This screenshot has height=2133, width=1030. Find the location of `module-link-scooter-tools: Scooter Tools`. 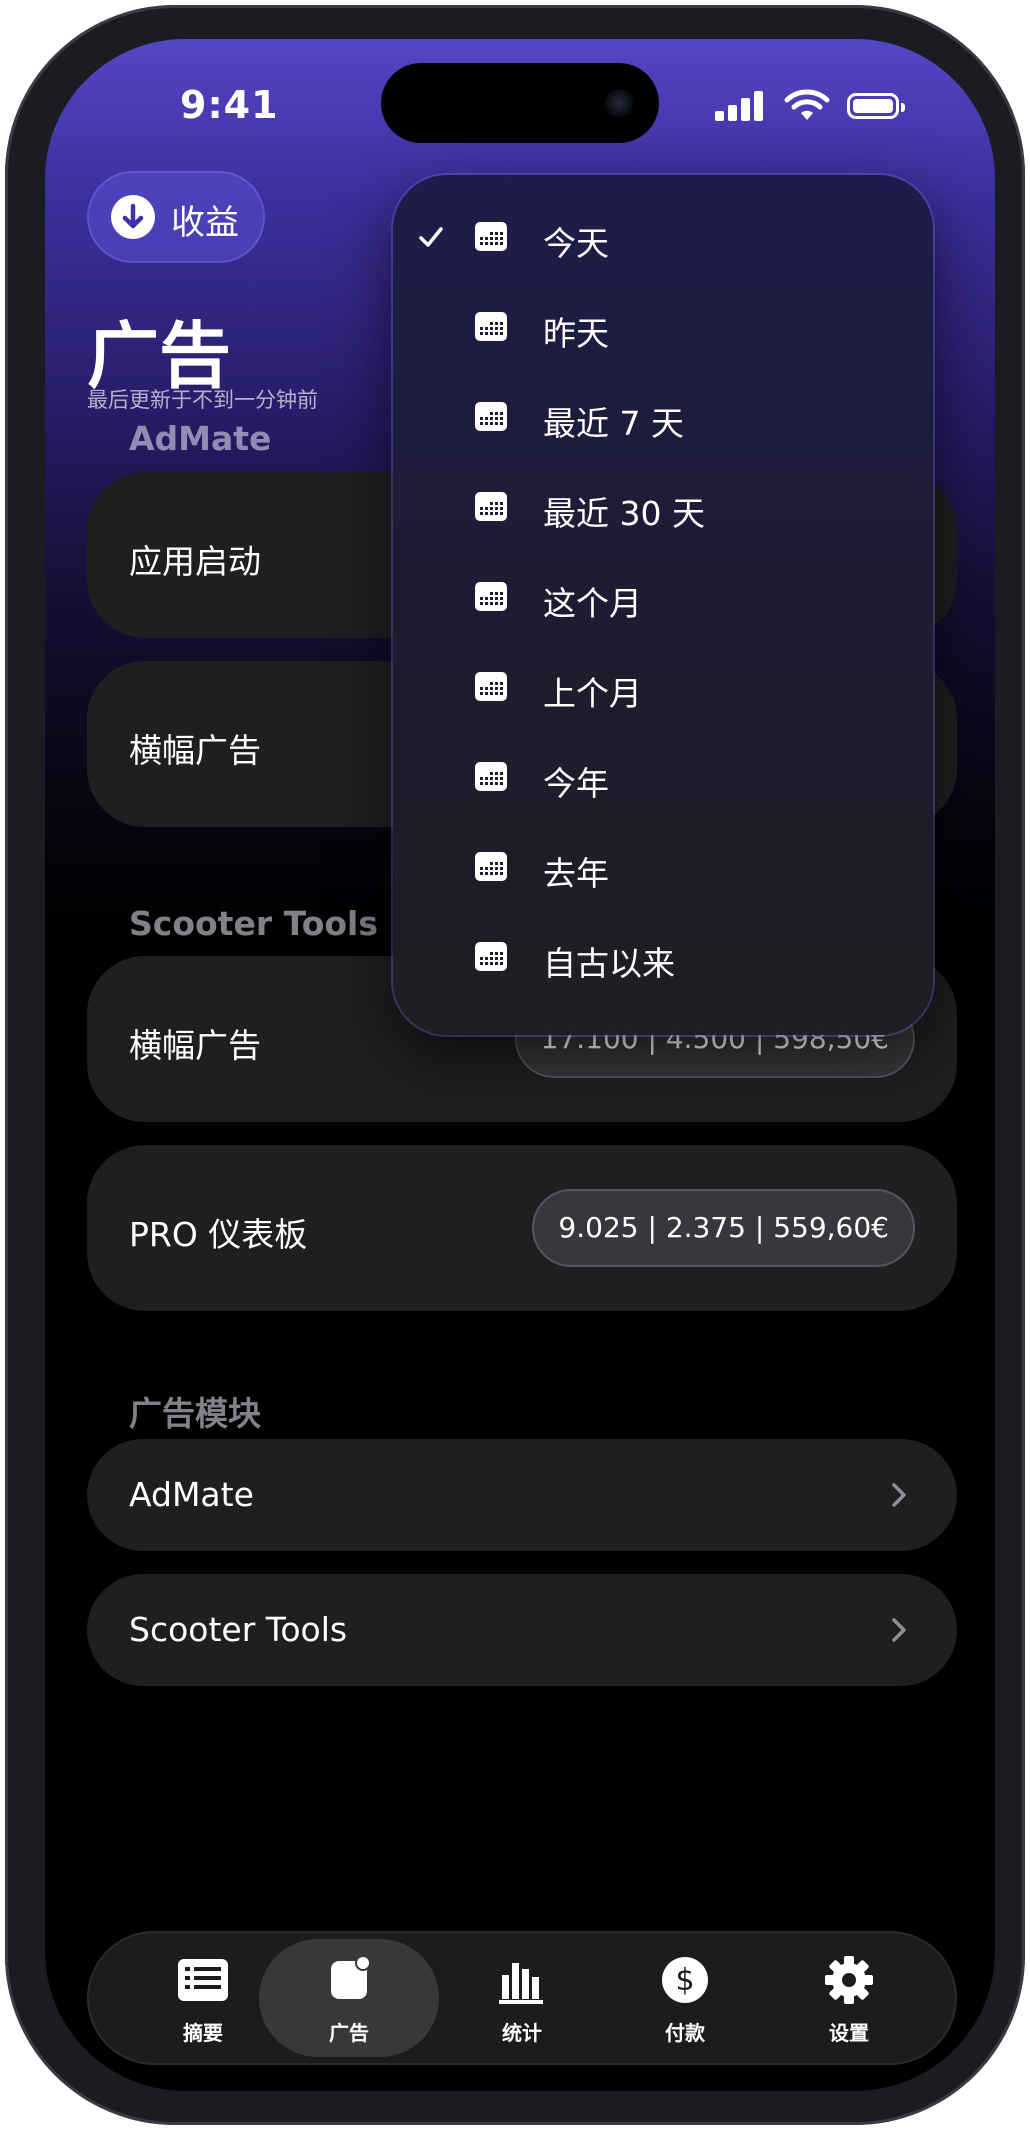

module-link-scooter-tools: Scooter Tools is located at coordinates (522, 1630).